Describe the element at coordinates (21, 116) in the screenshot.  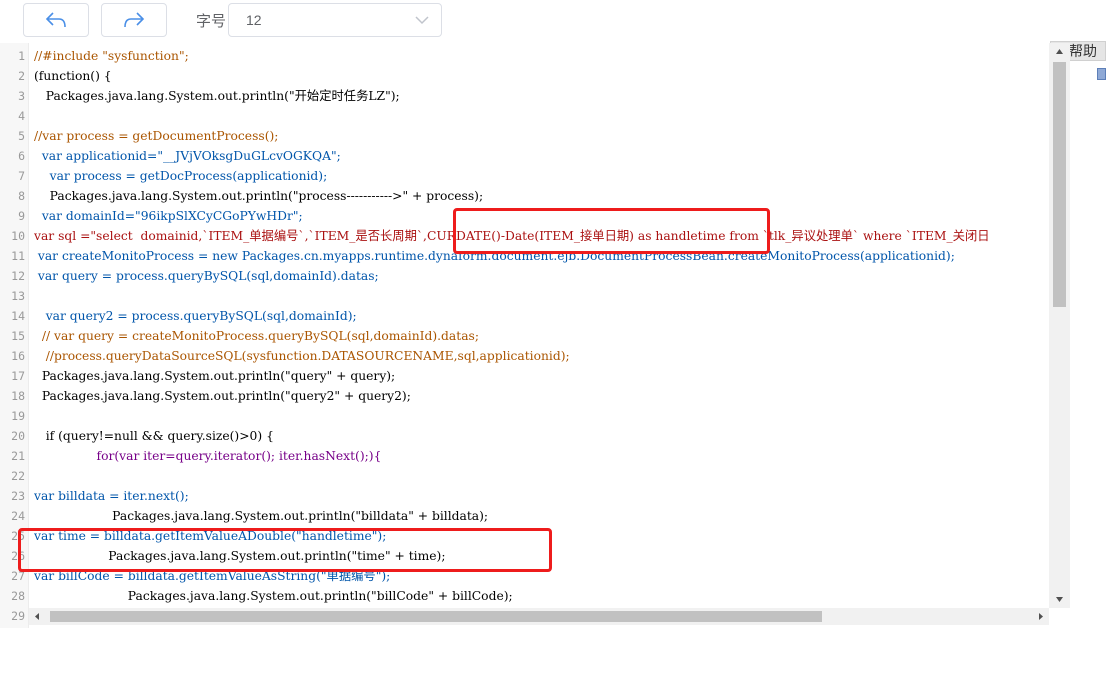
I see `line-number: 4` at that location.